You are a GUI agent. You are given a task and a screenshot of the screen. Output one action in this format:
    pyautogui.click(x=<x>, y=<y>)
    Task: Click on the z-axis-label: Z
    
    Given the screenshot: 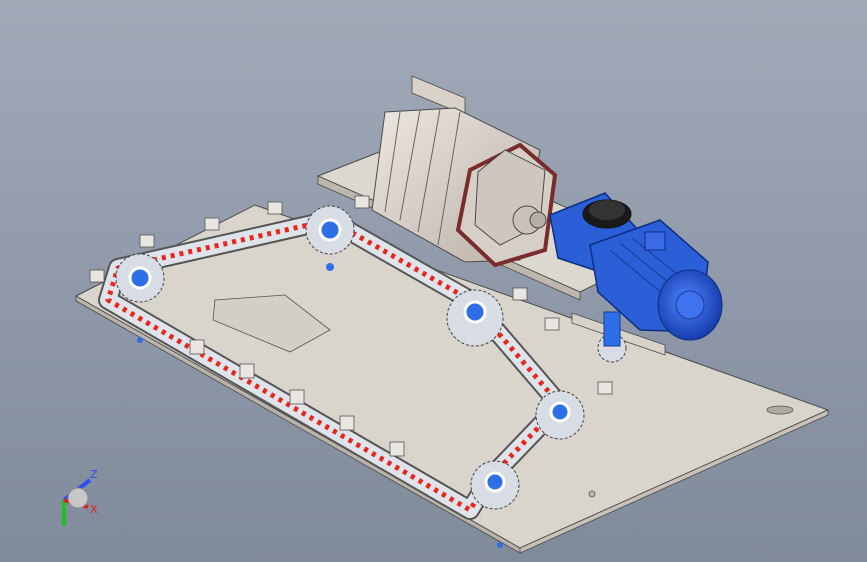 What is the action you would take?
    pyautogui.click(x=94, y=474)
    